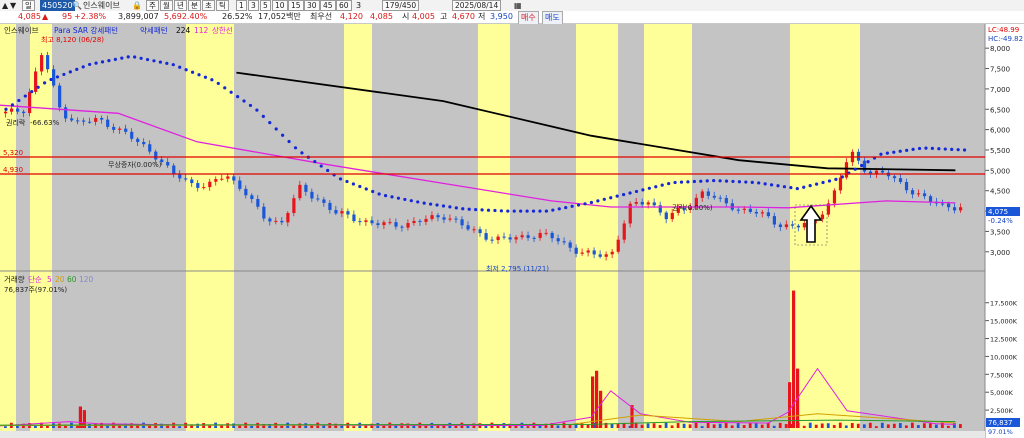 The height and width of the screenshot is (438, 1024). What do you see at coordinates (344, 5) in the screenshot?
I see `interval-60: 60` at bounding box center [344, 5].